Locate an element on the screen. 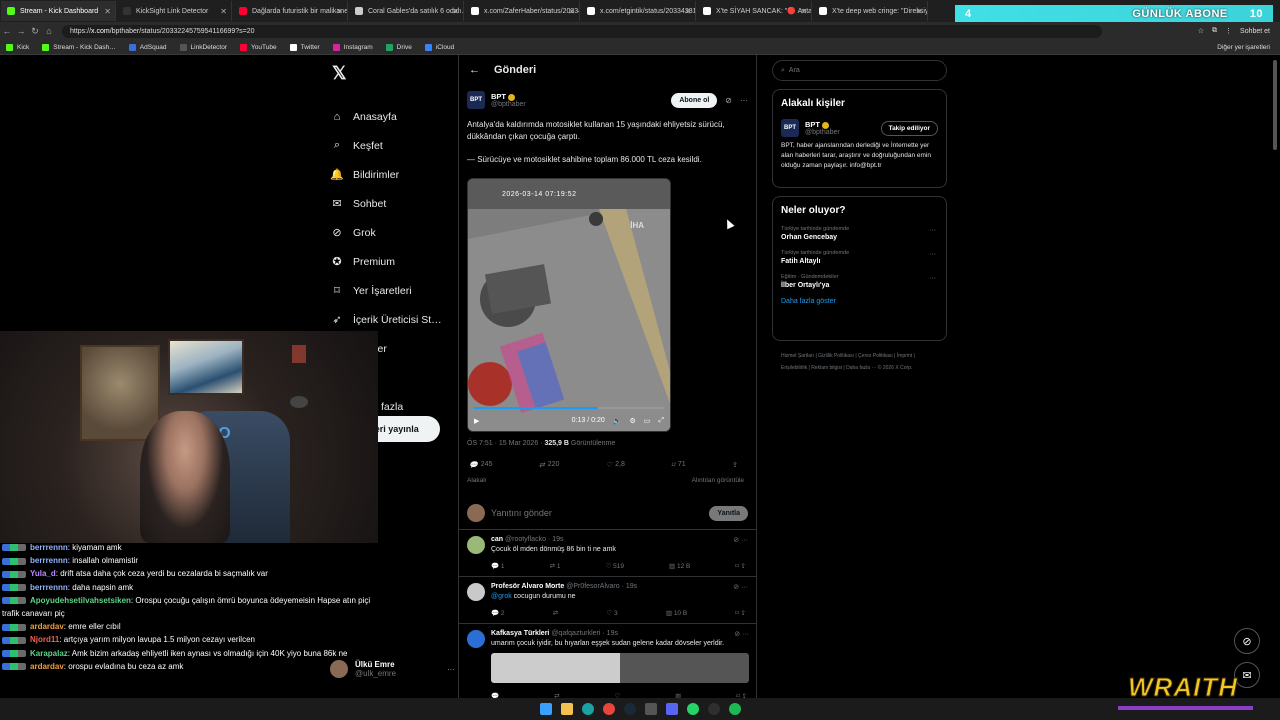 Image resolution: width=1280 pixels, height=720 pixels. bookmark-item: AdSquad is located at coordinates (147, 47).